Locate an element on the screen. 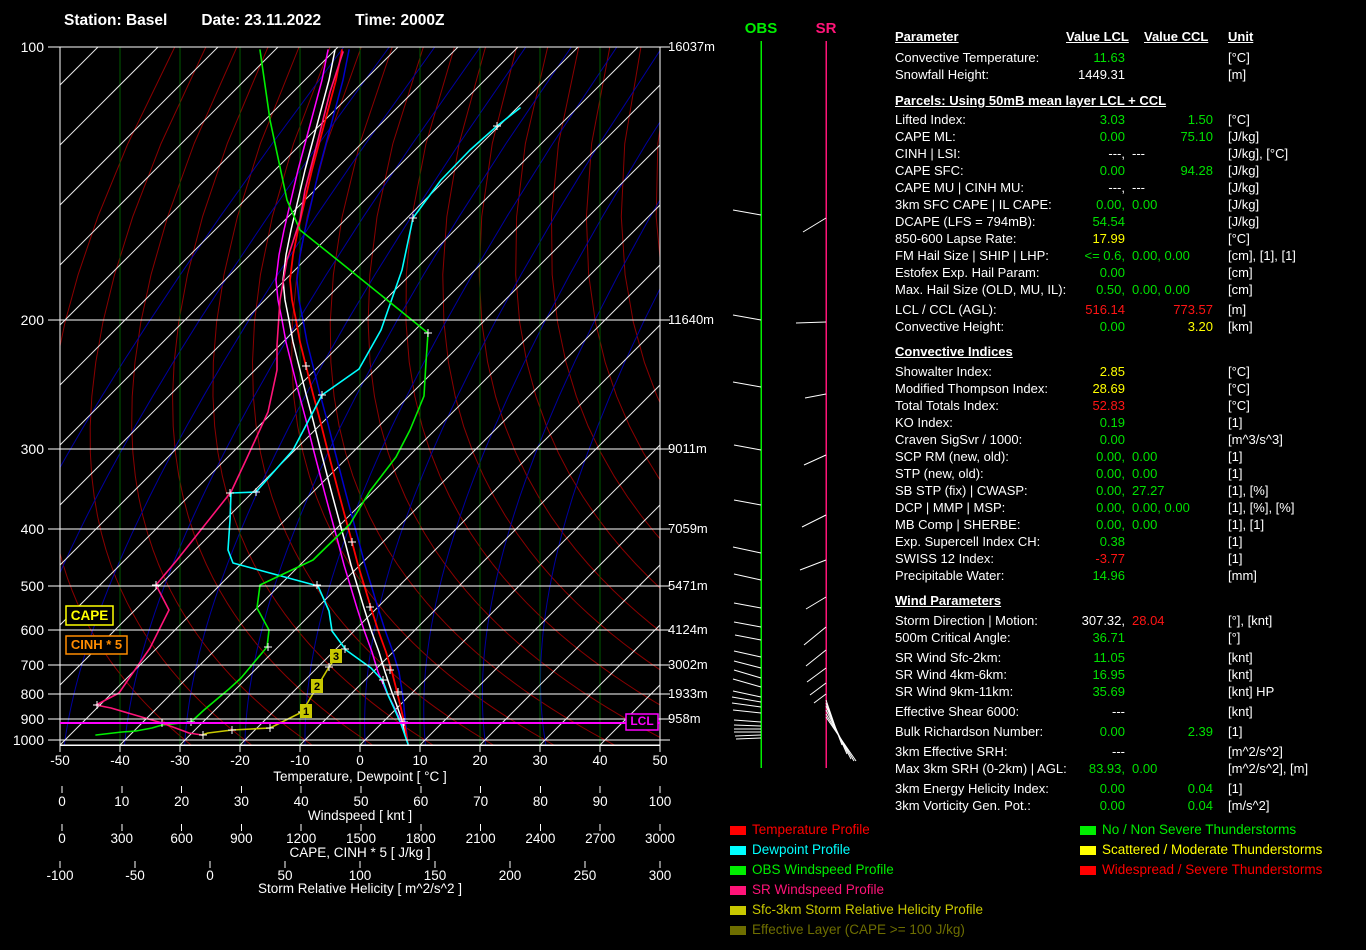  table-row: SR Wind 4km-6km: 16.95 [knt] is located at coordinates (683, 675).